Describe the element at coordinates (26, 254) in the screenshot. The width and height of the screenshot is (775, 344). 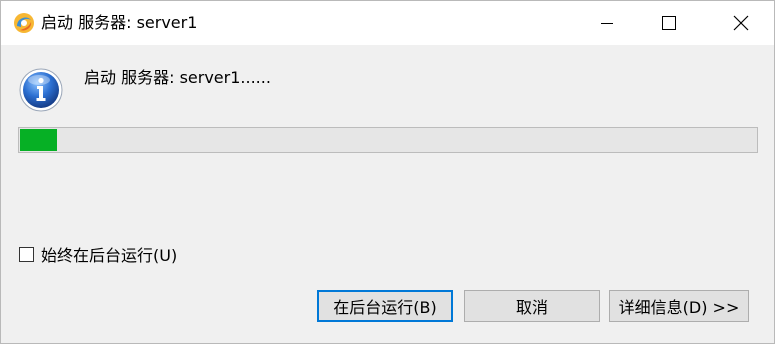
I see `checkbox-box` at that location.